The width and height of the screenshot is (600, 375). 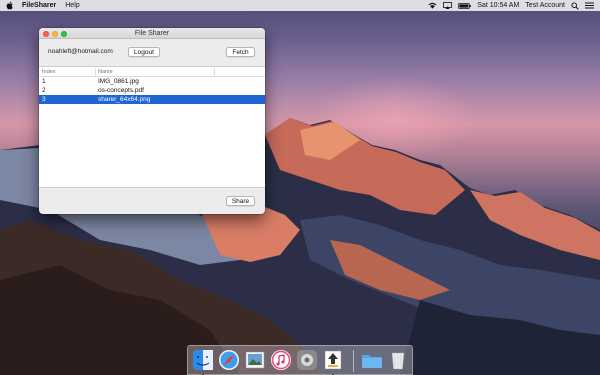 I want to click on battery-icon, so click(x=465, y=5).